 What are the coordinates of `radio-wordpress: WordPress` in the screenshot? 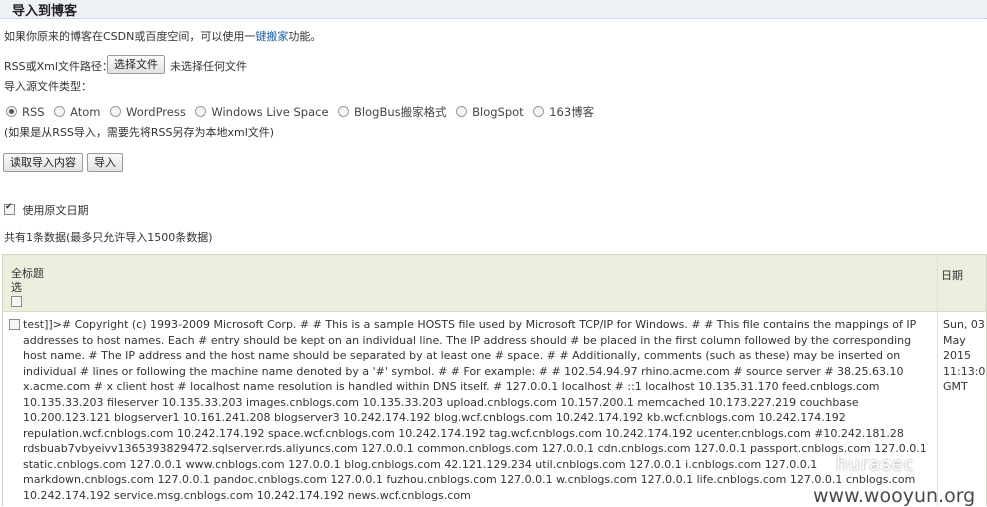 It's located at (148, 112).